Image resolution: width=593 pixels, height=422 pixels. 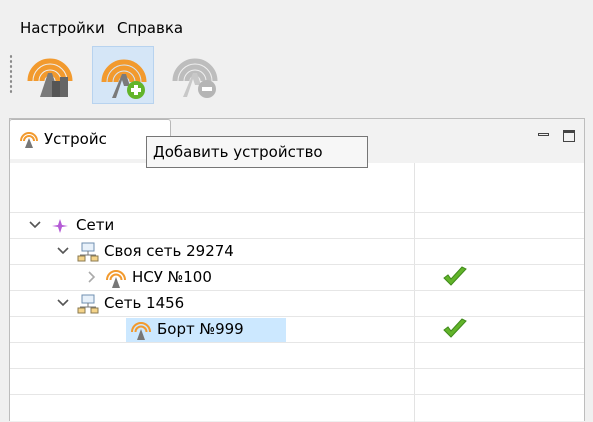 I want to click on tree-node-label: Своя сеть 29274, so click(x=169, y=251).